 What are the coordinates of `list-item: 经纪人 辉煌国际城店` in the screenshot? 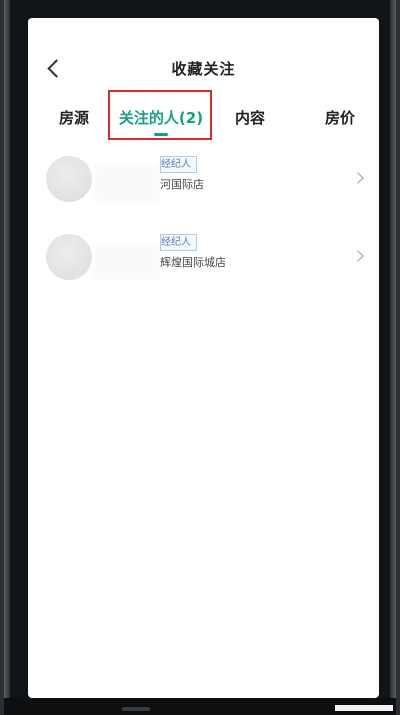 It's located at (203, 263).